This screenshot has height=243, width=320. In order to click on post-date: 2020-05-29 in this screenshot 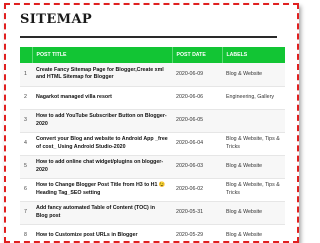, I will do `click(197, 232)`.